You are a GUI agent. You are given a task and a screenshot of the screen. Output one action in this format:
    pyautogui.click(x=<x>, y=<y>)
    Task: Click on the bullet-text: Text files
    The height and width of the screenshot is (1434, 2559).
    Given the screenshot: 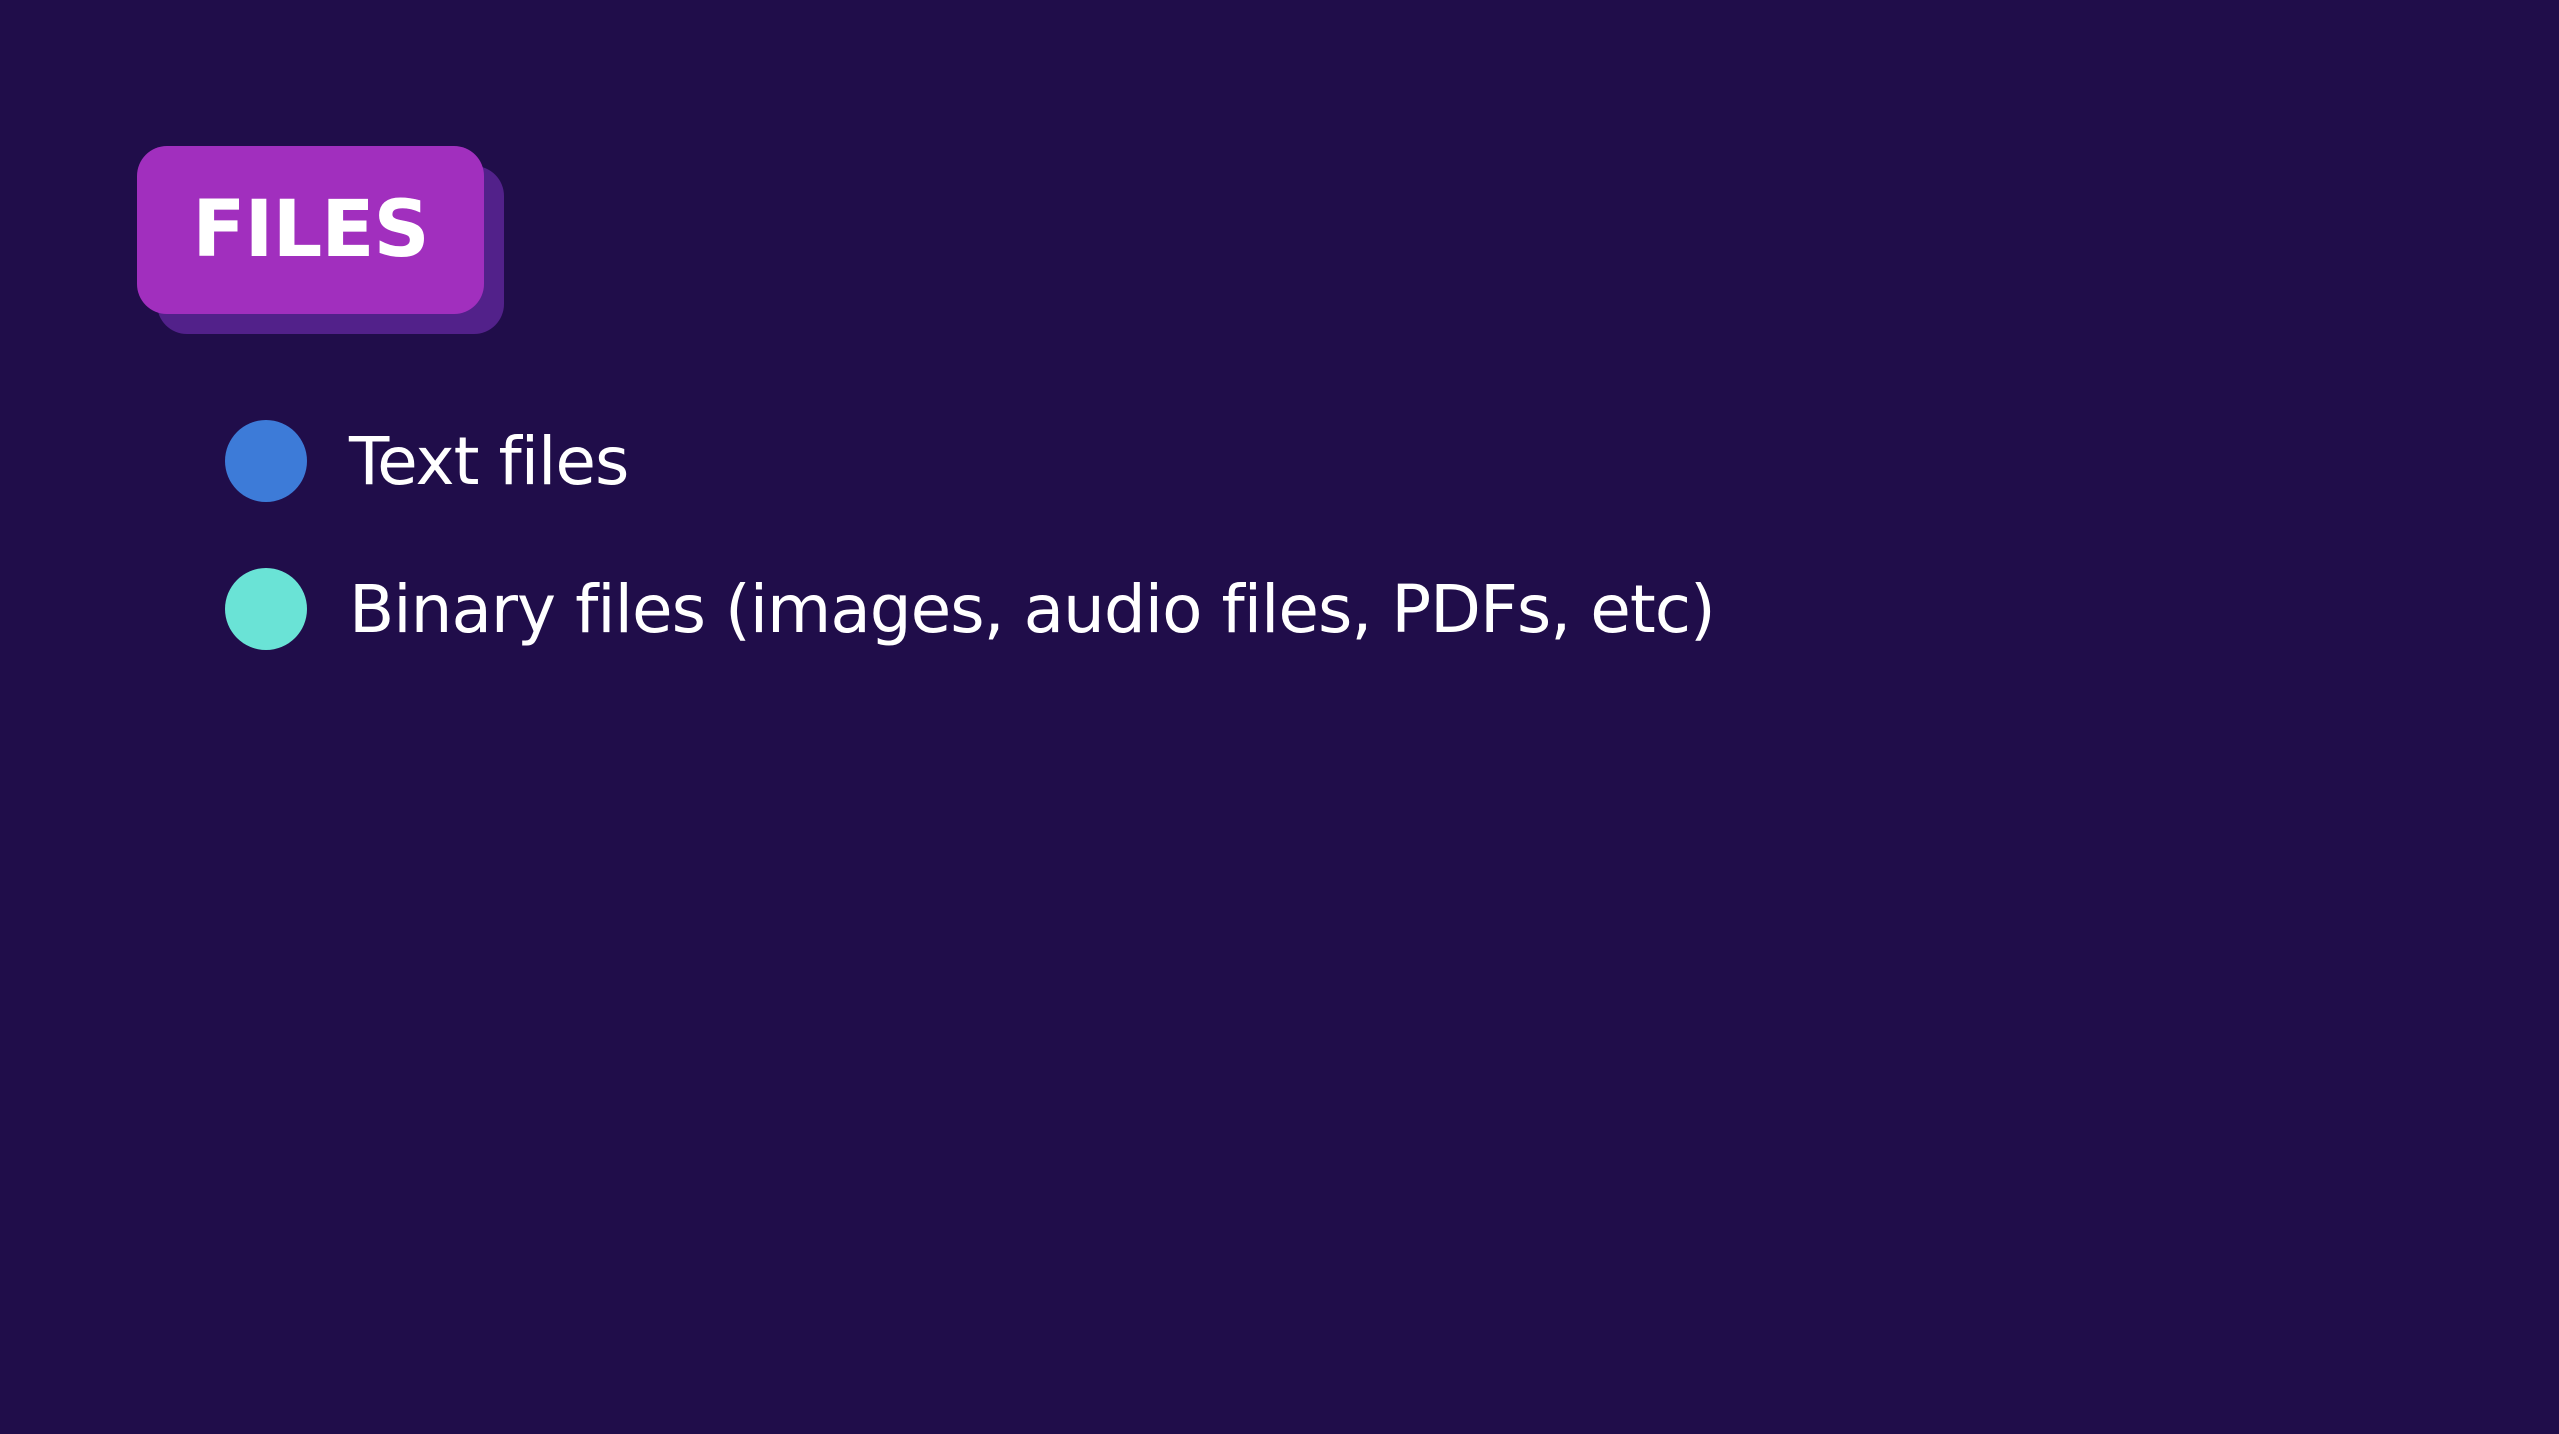 What is the action you would take?
    pyautogui.click(x=489, y=461)
    